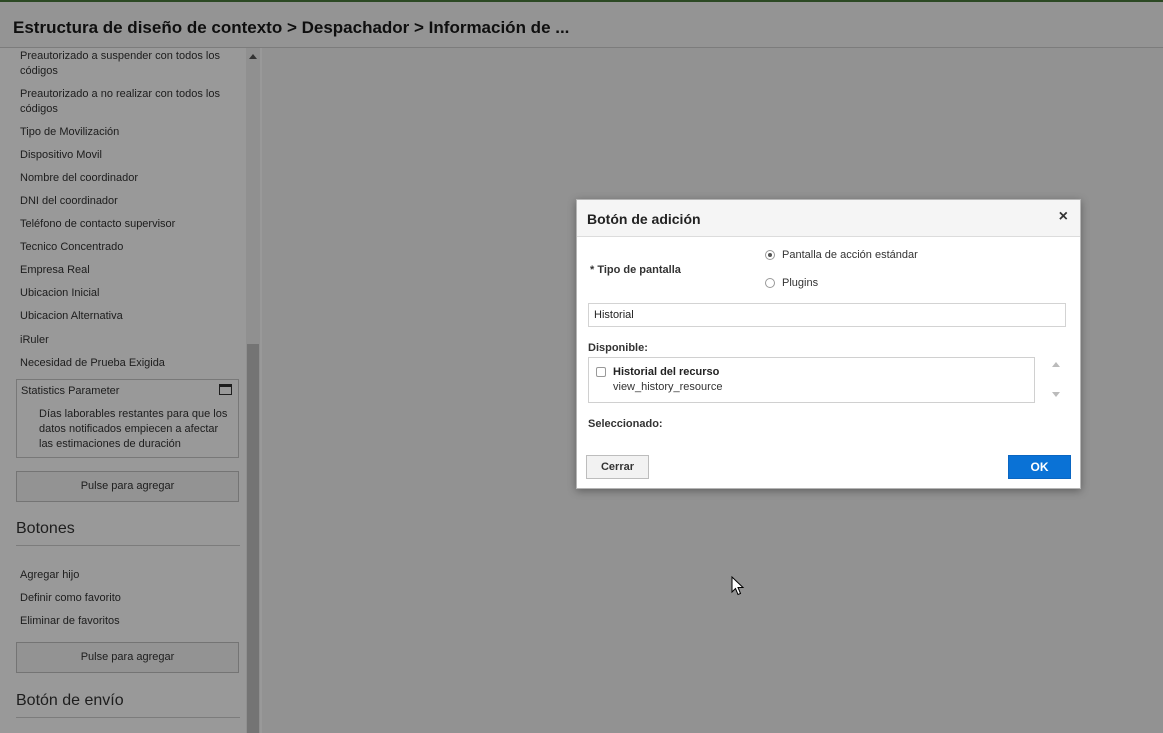 Image resolution: width=1163 pixels, height=733 pixels. I want to click on available-item-name: Historial del recurso, so click(666, 372).